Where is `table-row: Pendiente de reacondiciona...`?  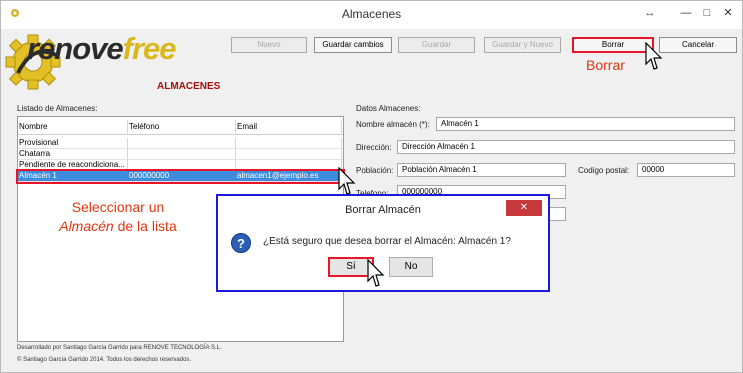 table-row: Pendiente de reacondiciona... is located at coordinates (180, 165).